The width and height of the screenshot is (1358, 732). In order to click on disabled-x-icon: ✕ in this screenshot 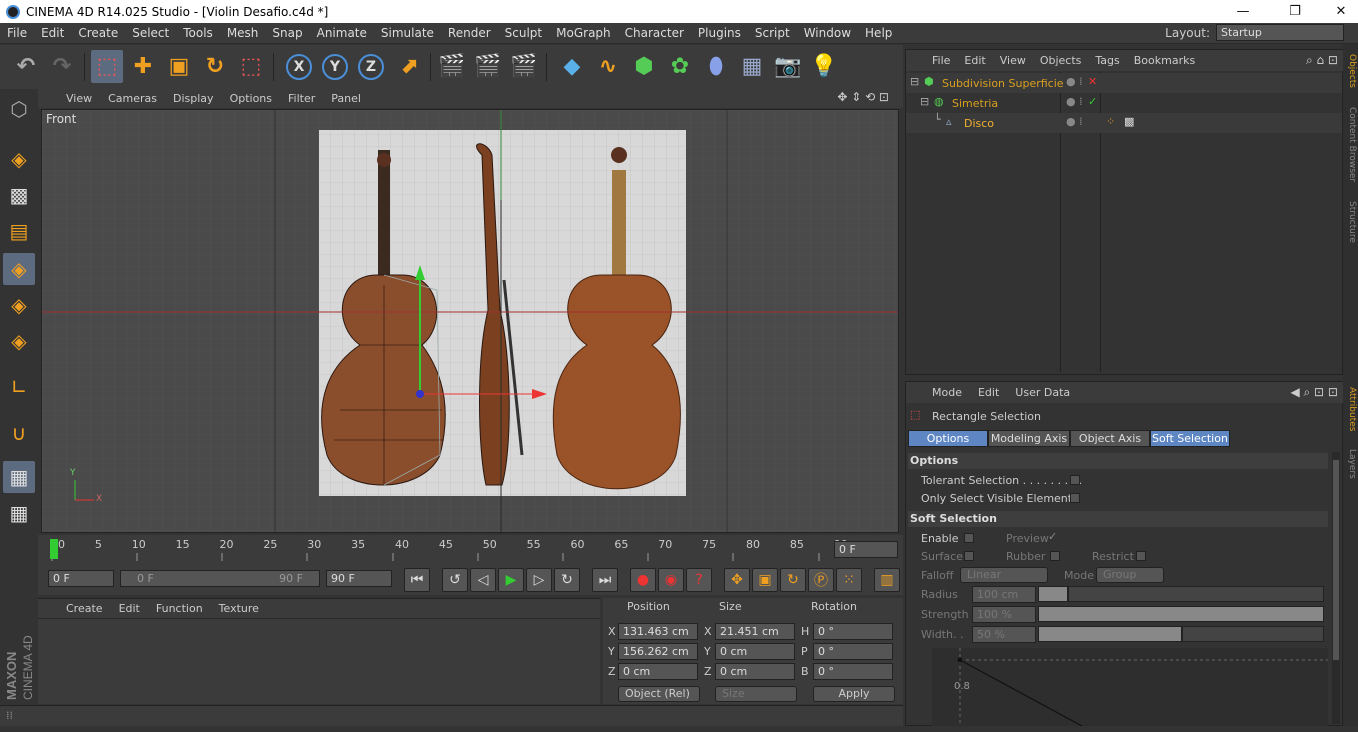, I will do `click(1092, 81)`.